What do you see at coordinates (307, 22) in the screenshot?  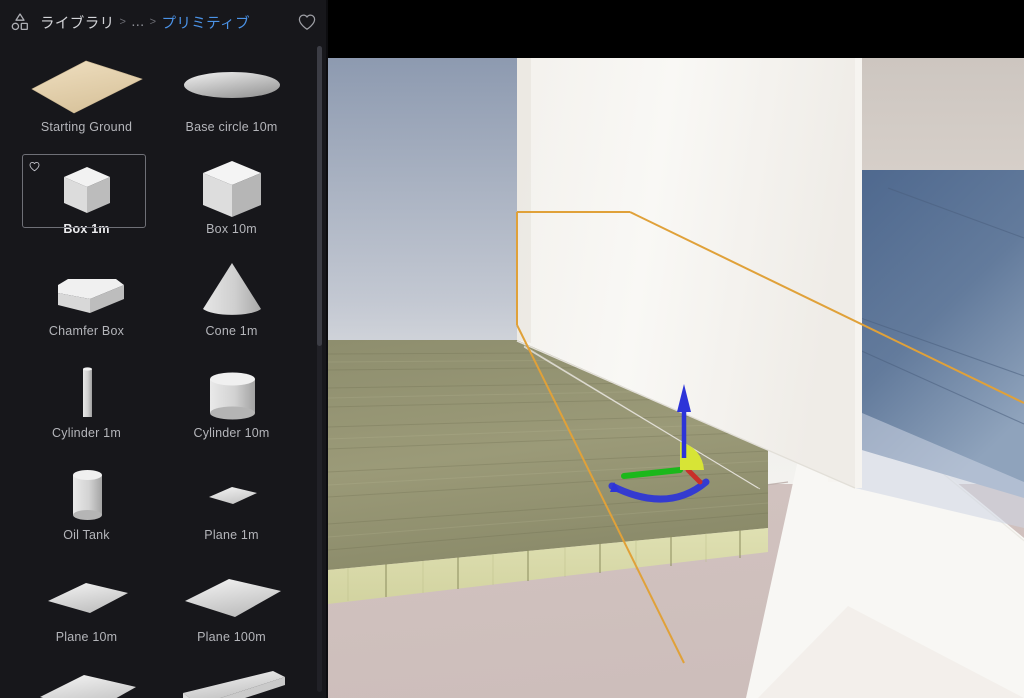 I see `heart-icon` at bounding box center [307, 22].